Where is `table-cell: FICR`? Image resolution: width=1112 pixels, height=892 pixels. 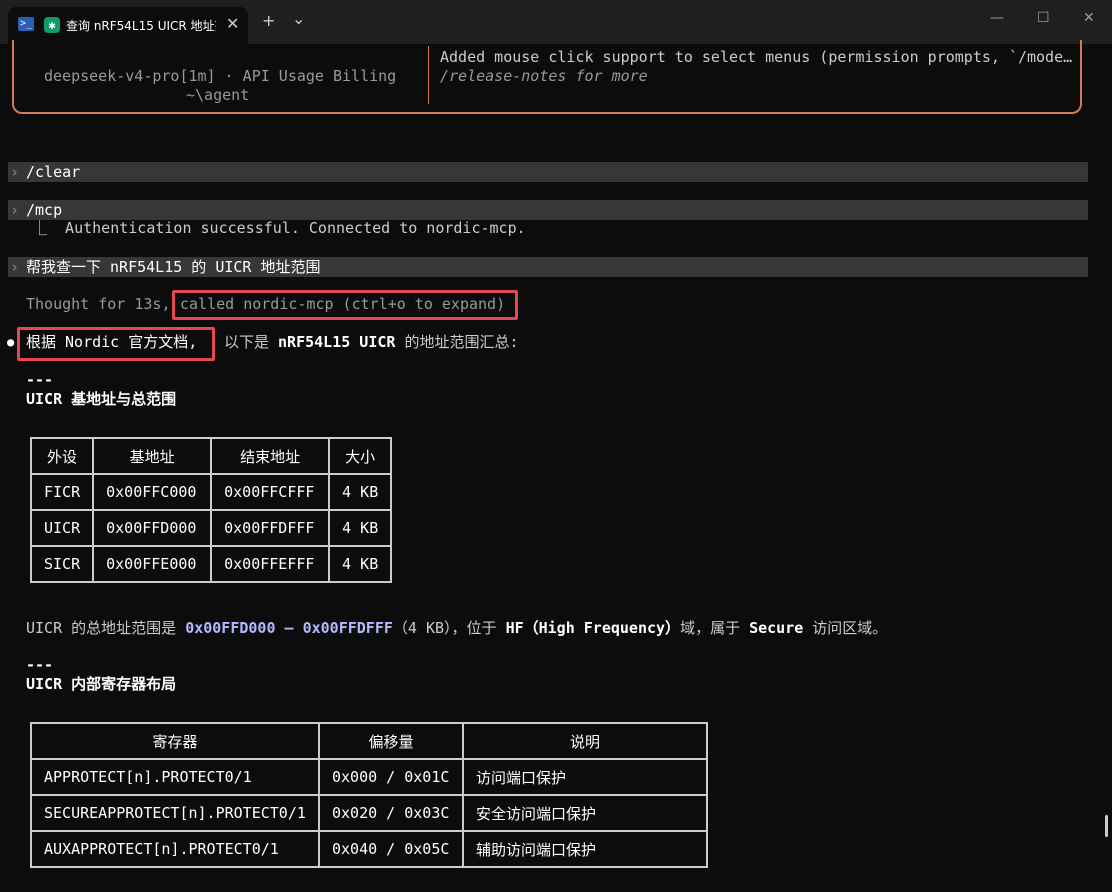
table-cell: FICR is located at coordinates (62, 492).